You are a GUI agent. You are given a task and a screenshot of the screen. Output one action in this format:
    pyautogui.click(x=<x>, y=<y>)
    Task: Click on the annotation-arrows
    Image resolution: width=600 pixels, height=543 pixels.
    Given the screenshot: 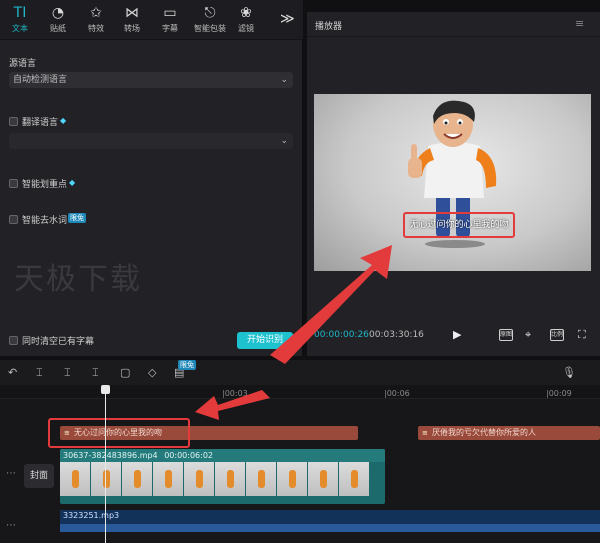 What is the action you would take?
    pyautogui.click(x=293, y=332)
    